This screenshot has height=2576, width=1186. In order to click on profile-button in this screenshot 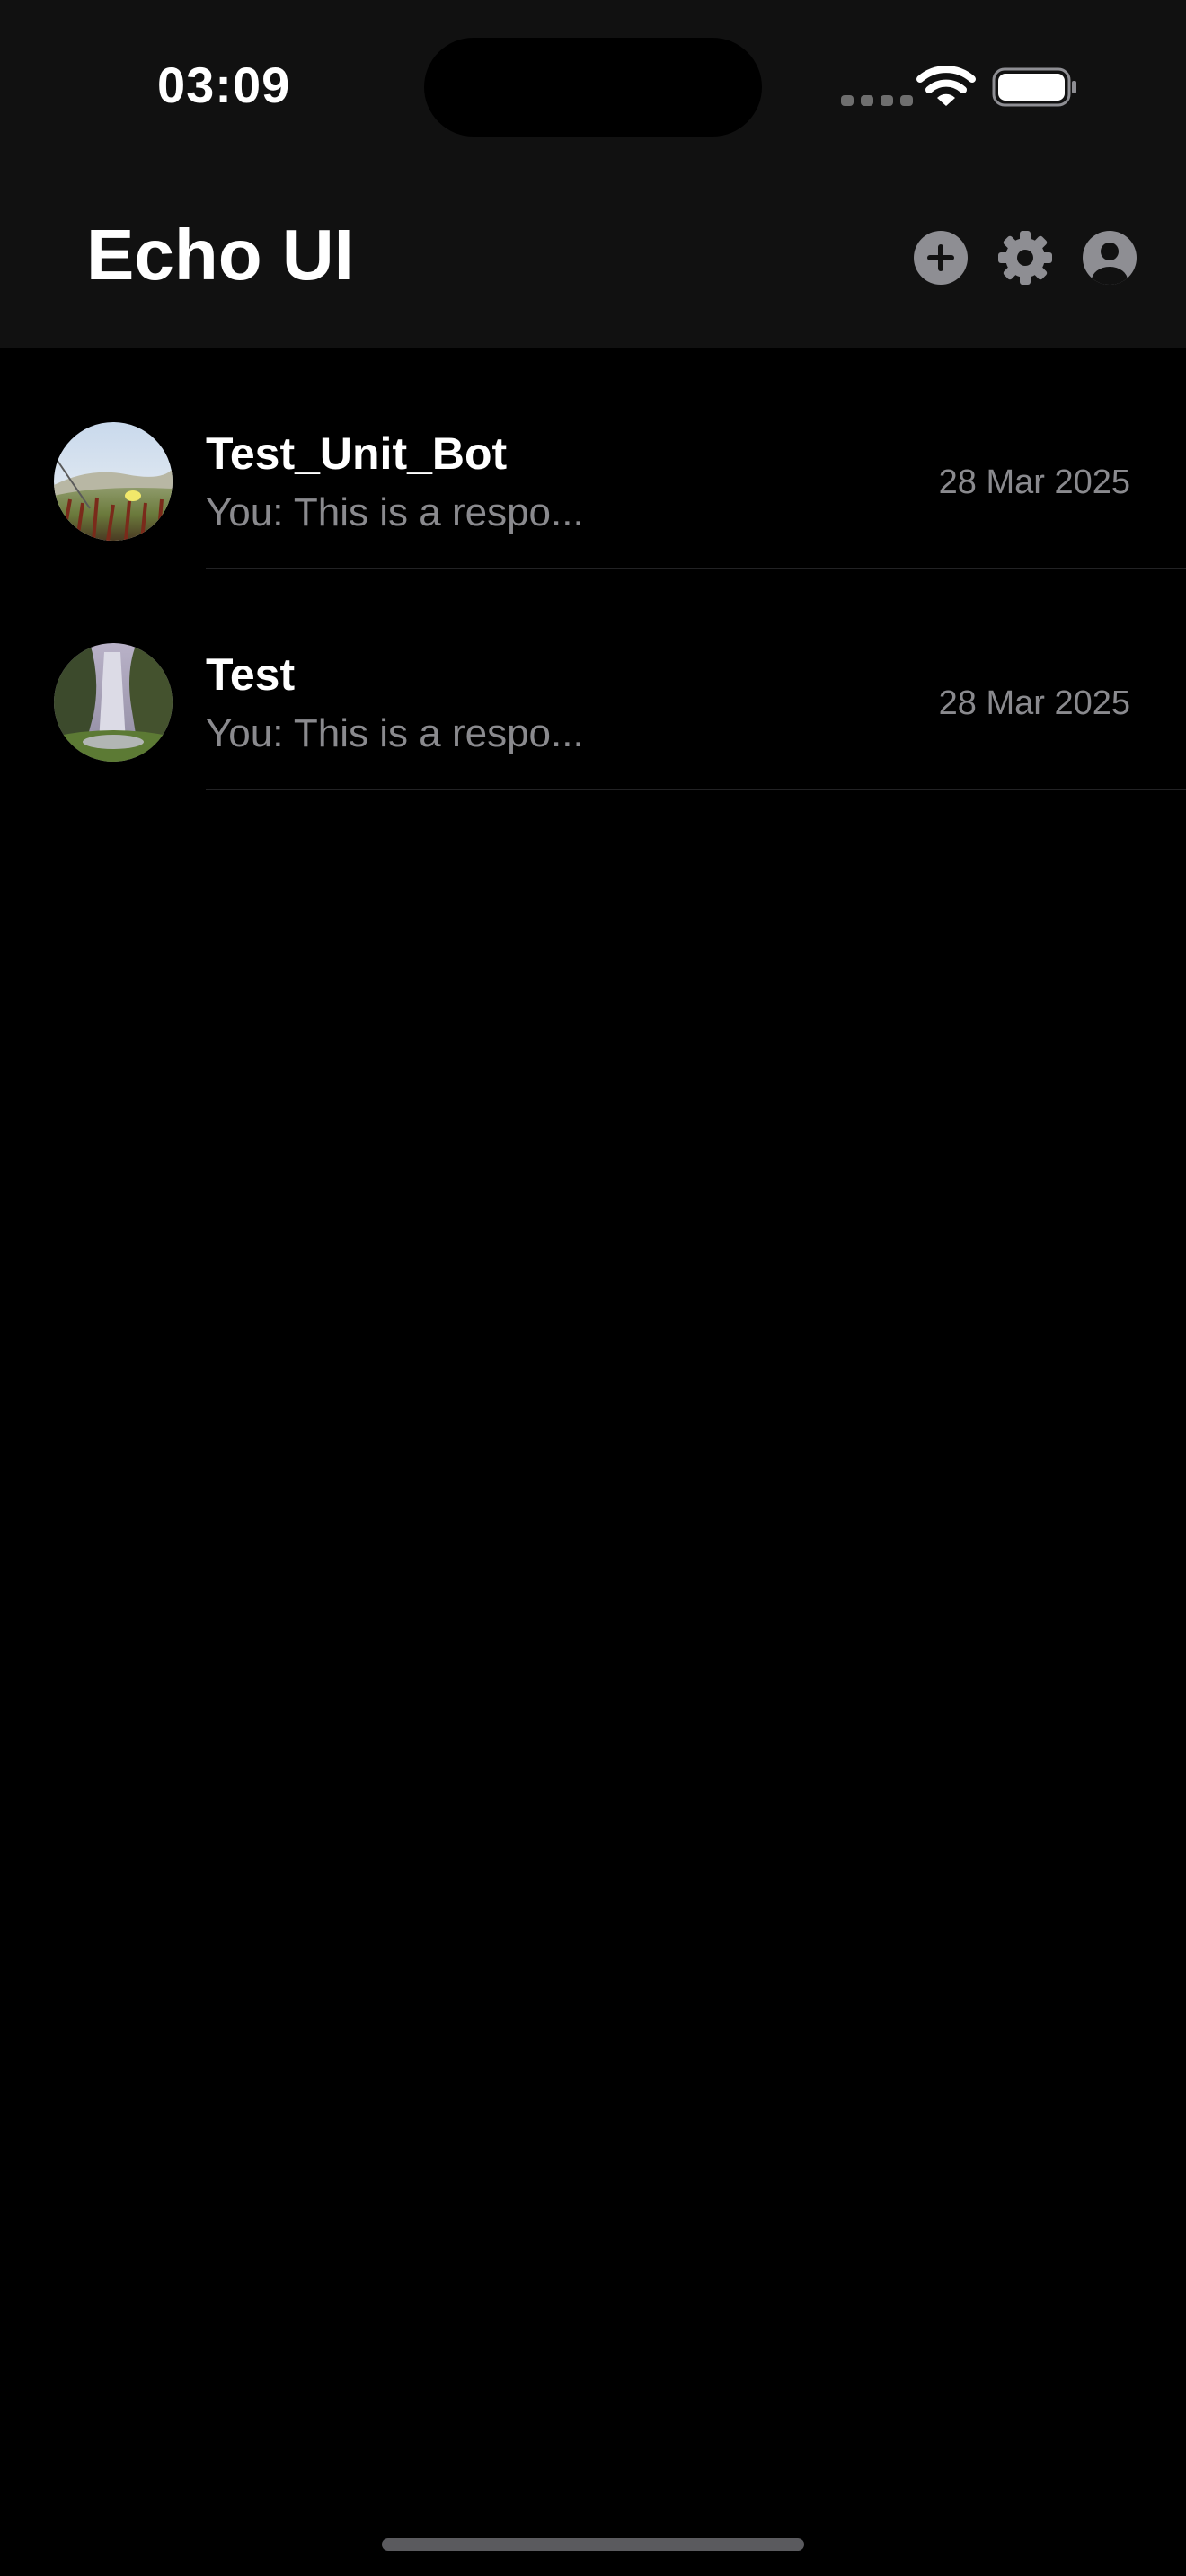, I will do `click(1109, 258)`.